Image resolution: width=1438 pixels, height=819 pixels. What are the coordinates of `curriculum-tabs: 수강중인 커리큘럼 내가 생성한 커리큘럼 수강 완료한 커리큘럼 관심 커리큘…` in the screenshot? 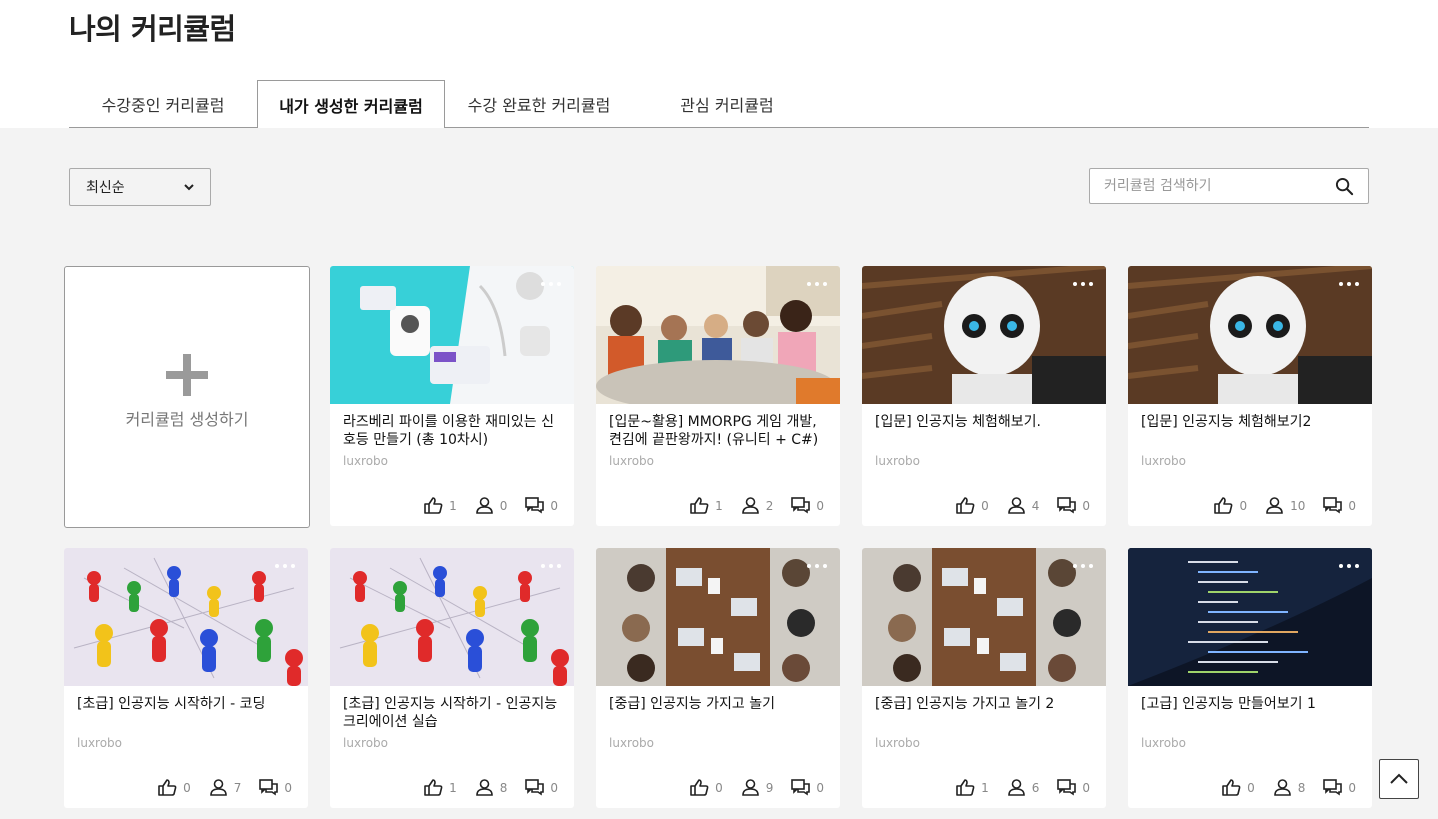 It's located at (719, 104).